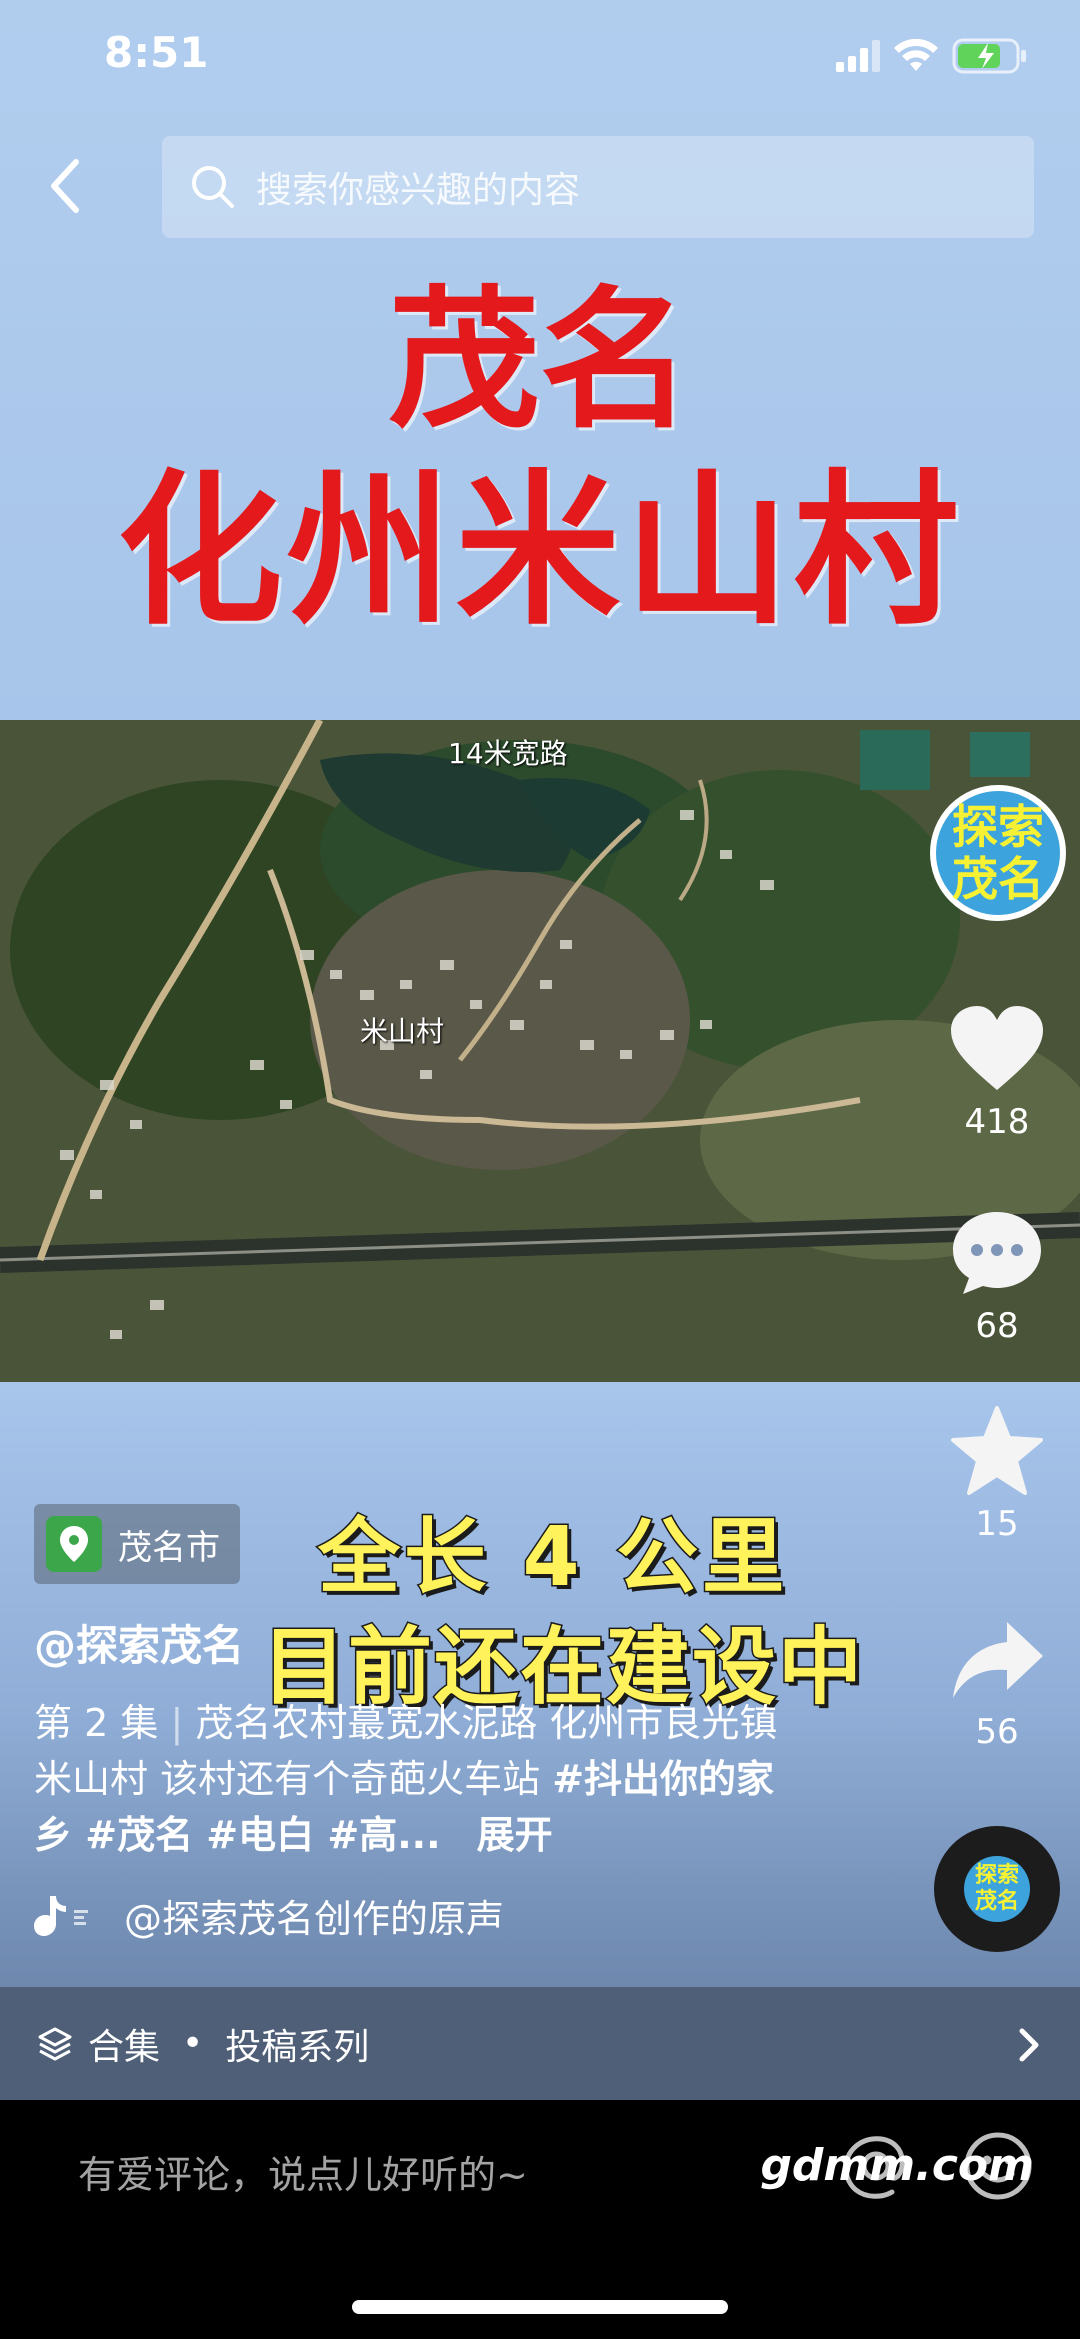 The height and width of the screenshot is (2339, 1080). Describe the element at coordinates (998, 879) in the screenshot. I see `avatar-text-2: 茂名` at that location.